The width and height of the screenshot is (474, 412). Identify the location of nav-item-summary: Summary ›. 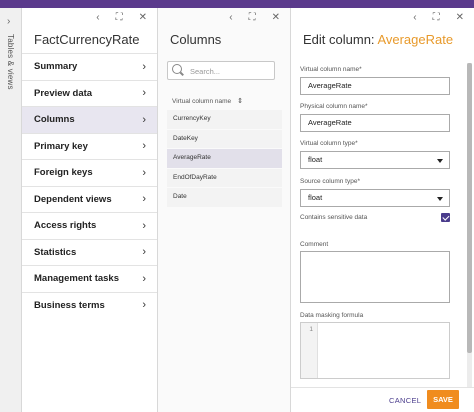
(89, 66).